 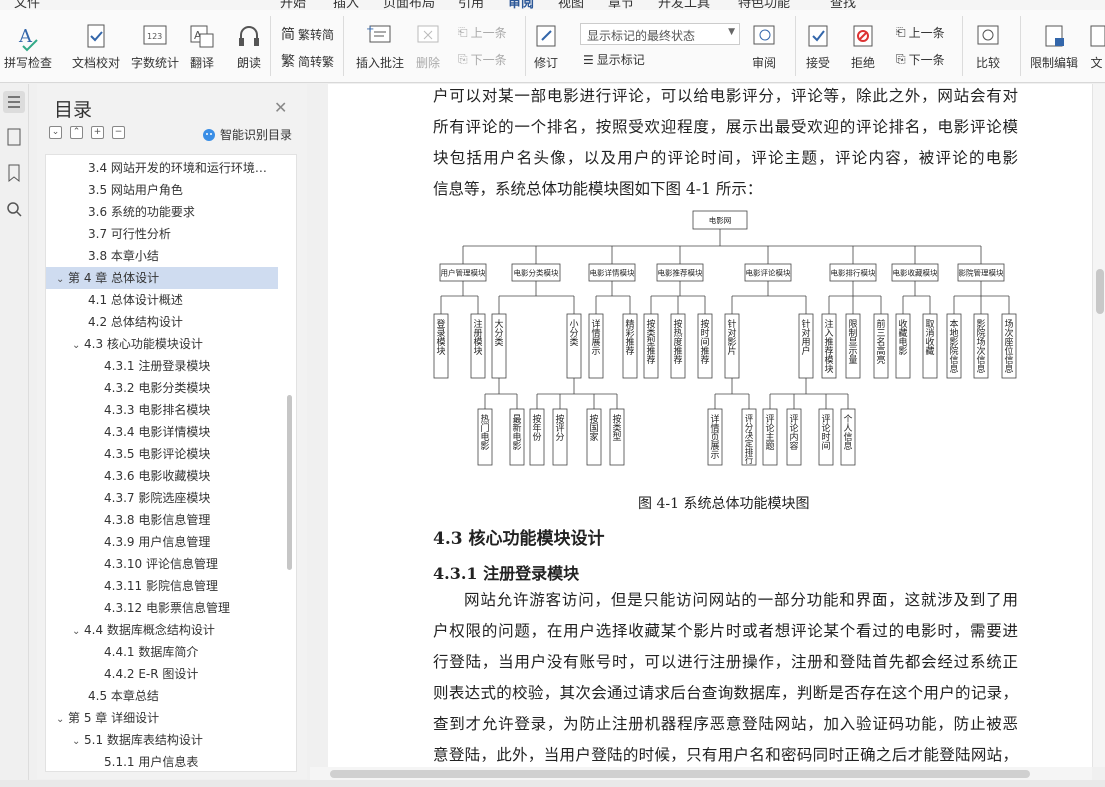 I want to click on diagram-char: 类, so click(x=498, y=342).